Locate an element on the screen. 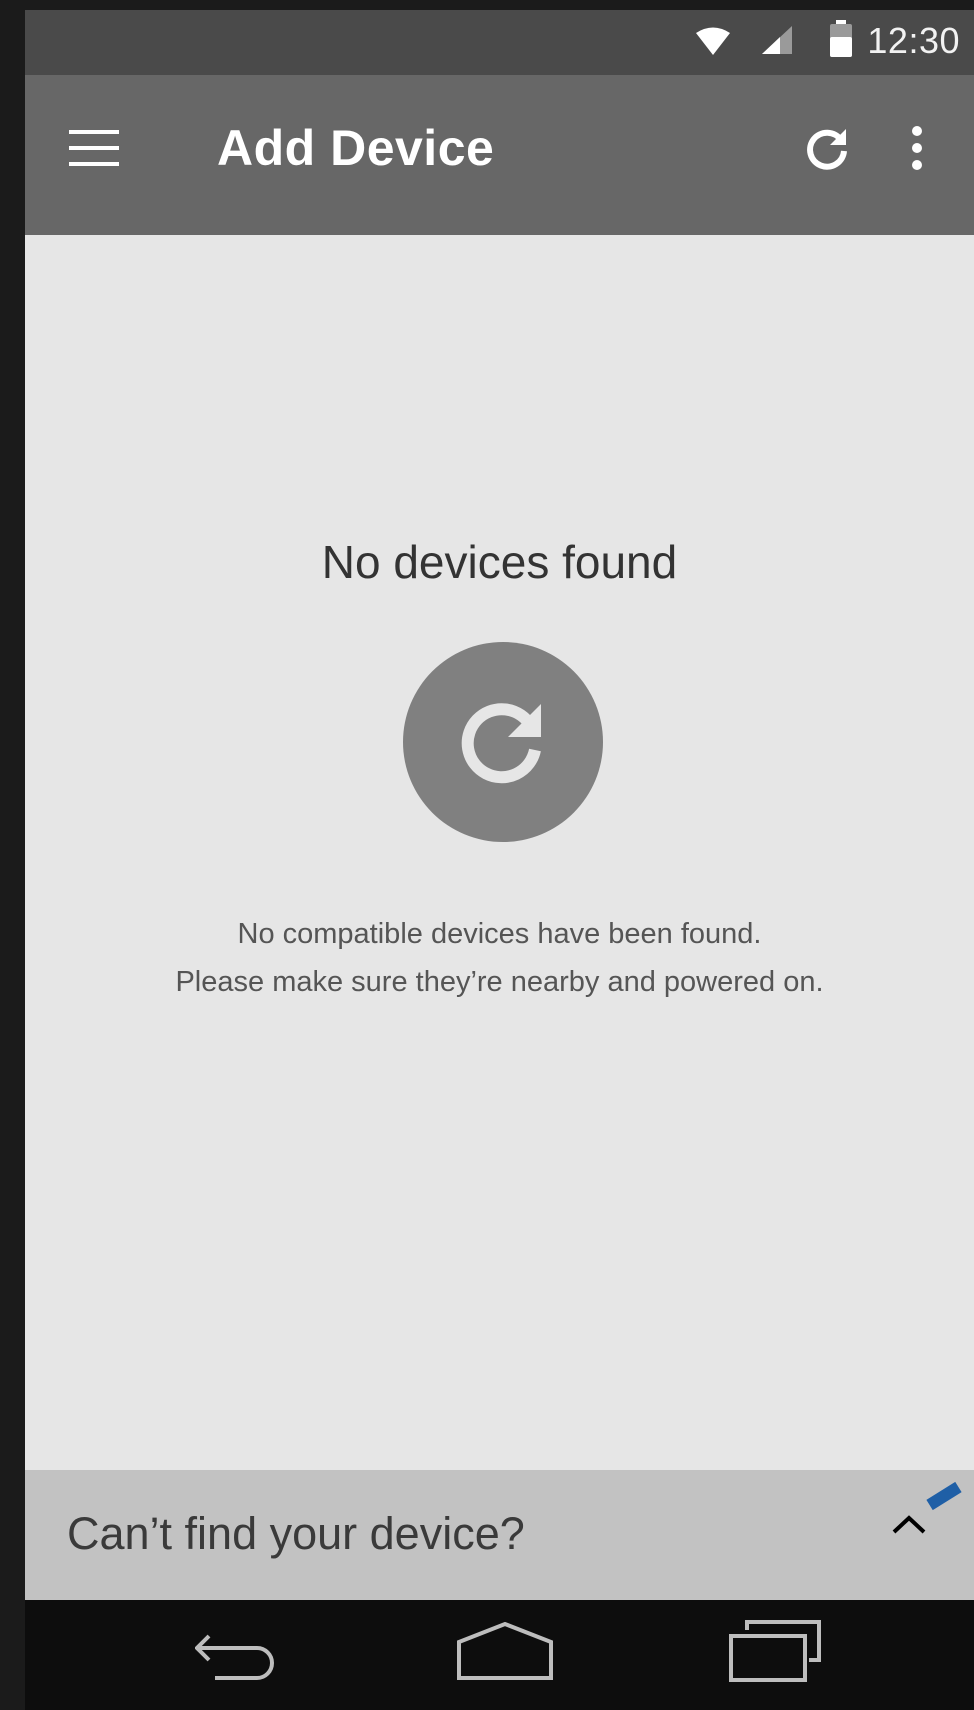 The width and height of the screenshot is (974, 1710). accent-mark is located at coordinates (944, 1496).